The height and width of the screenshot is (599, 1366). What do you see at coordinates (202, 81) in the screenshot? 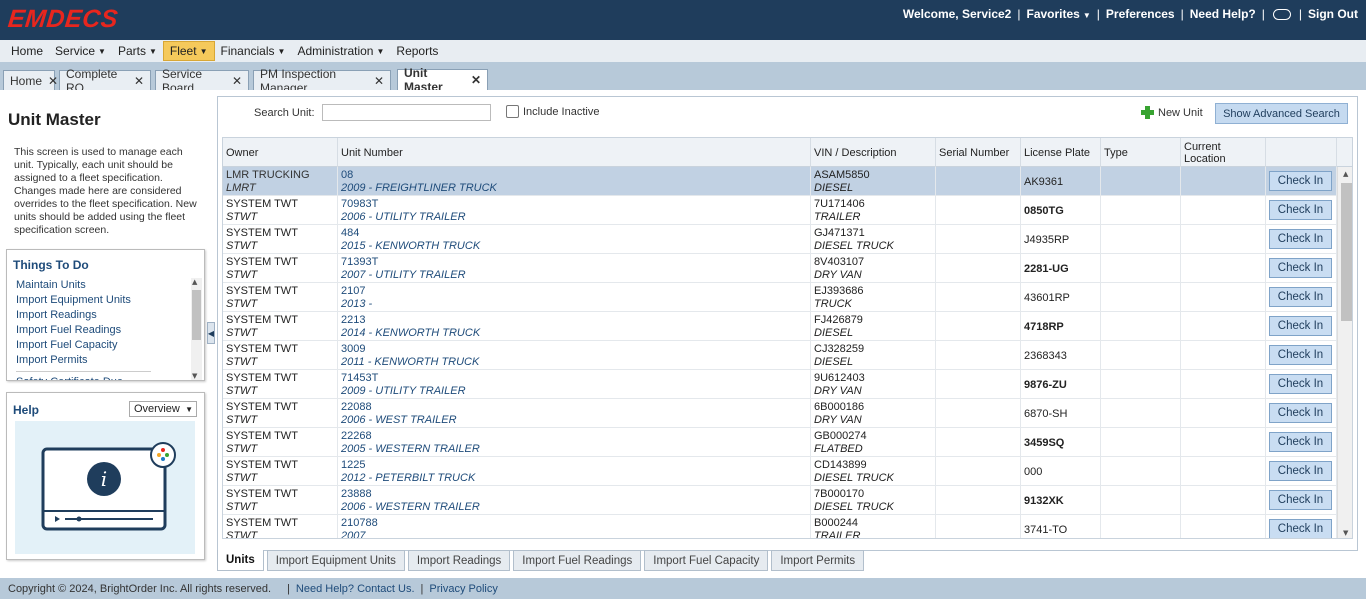
I see `tab-service-board: Service Board ✕` at bounding box center [202, 81].